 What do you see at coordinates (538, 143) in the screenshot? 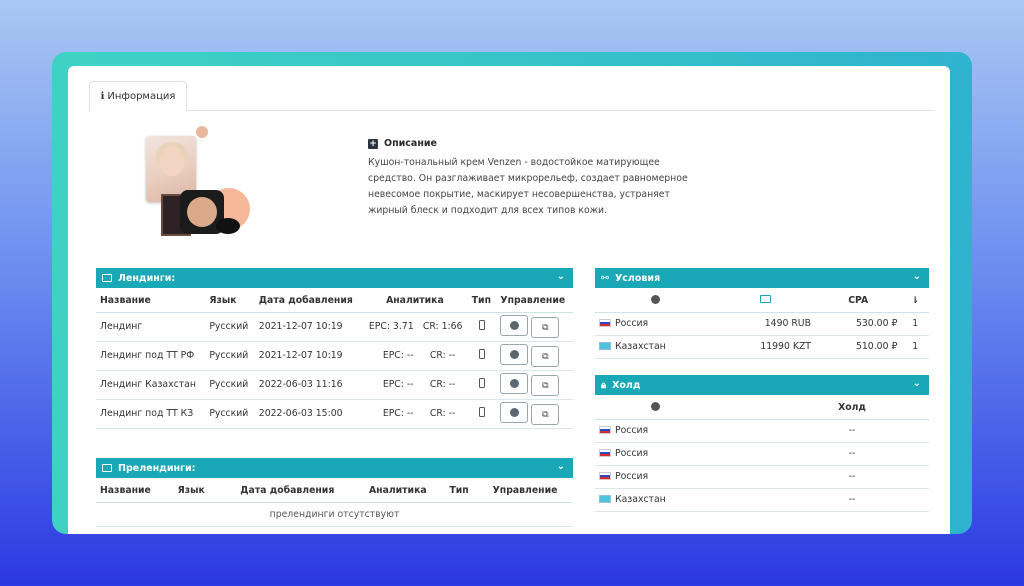
I see `description-title: + Описание` at bounding box center [538, 143].